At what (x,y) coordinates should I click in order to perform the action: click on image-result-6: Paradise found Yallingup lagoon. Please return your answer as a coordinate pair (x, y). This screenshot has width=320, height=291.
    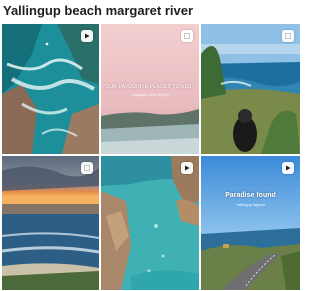
    Looking at the image, I should click on (250, 223).